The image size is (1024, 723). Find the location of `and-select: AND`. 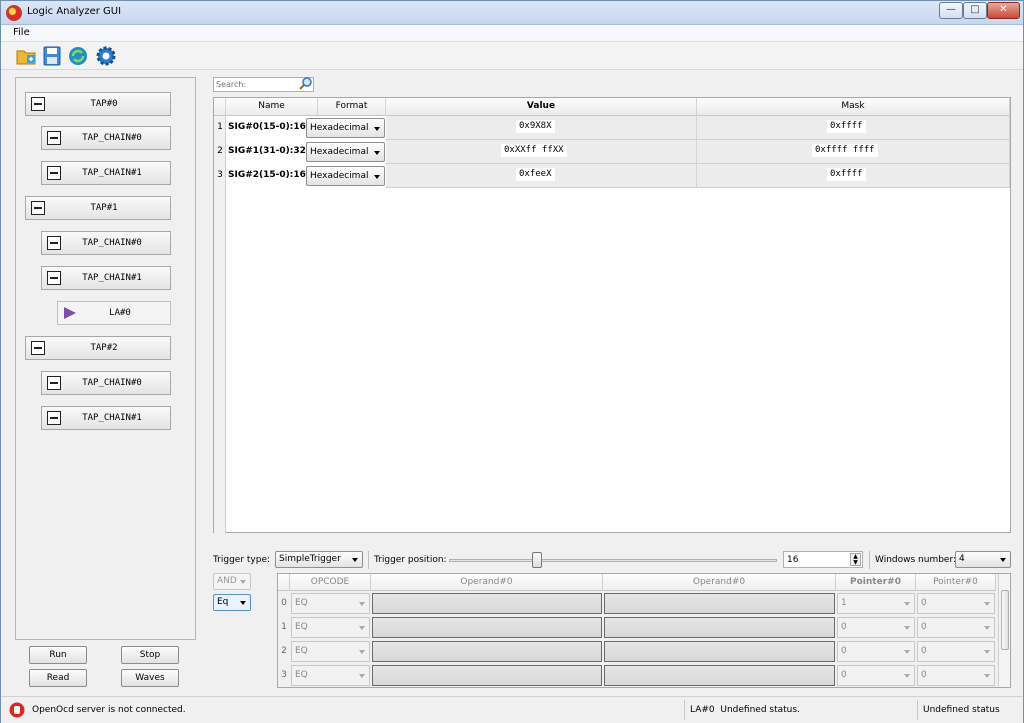

and-select: AND is located at coordinates (232, 581).